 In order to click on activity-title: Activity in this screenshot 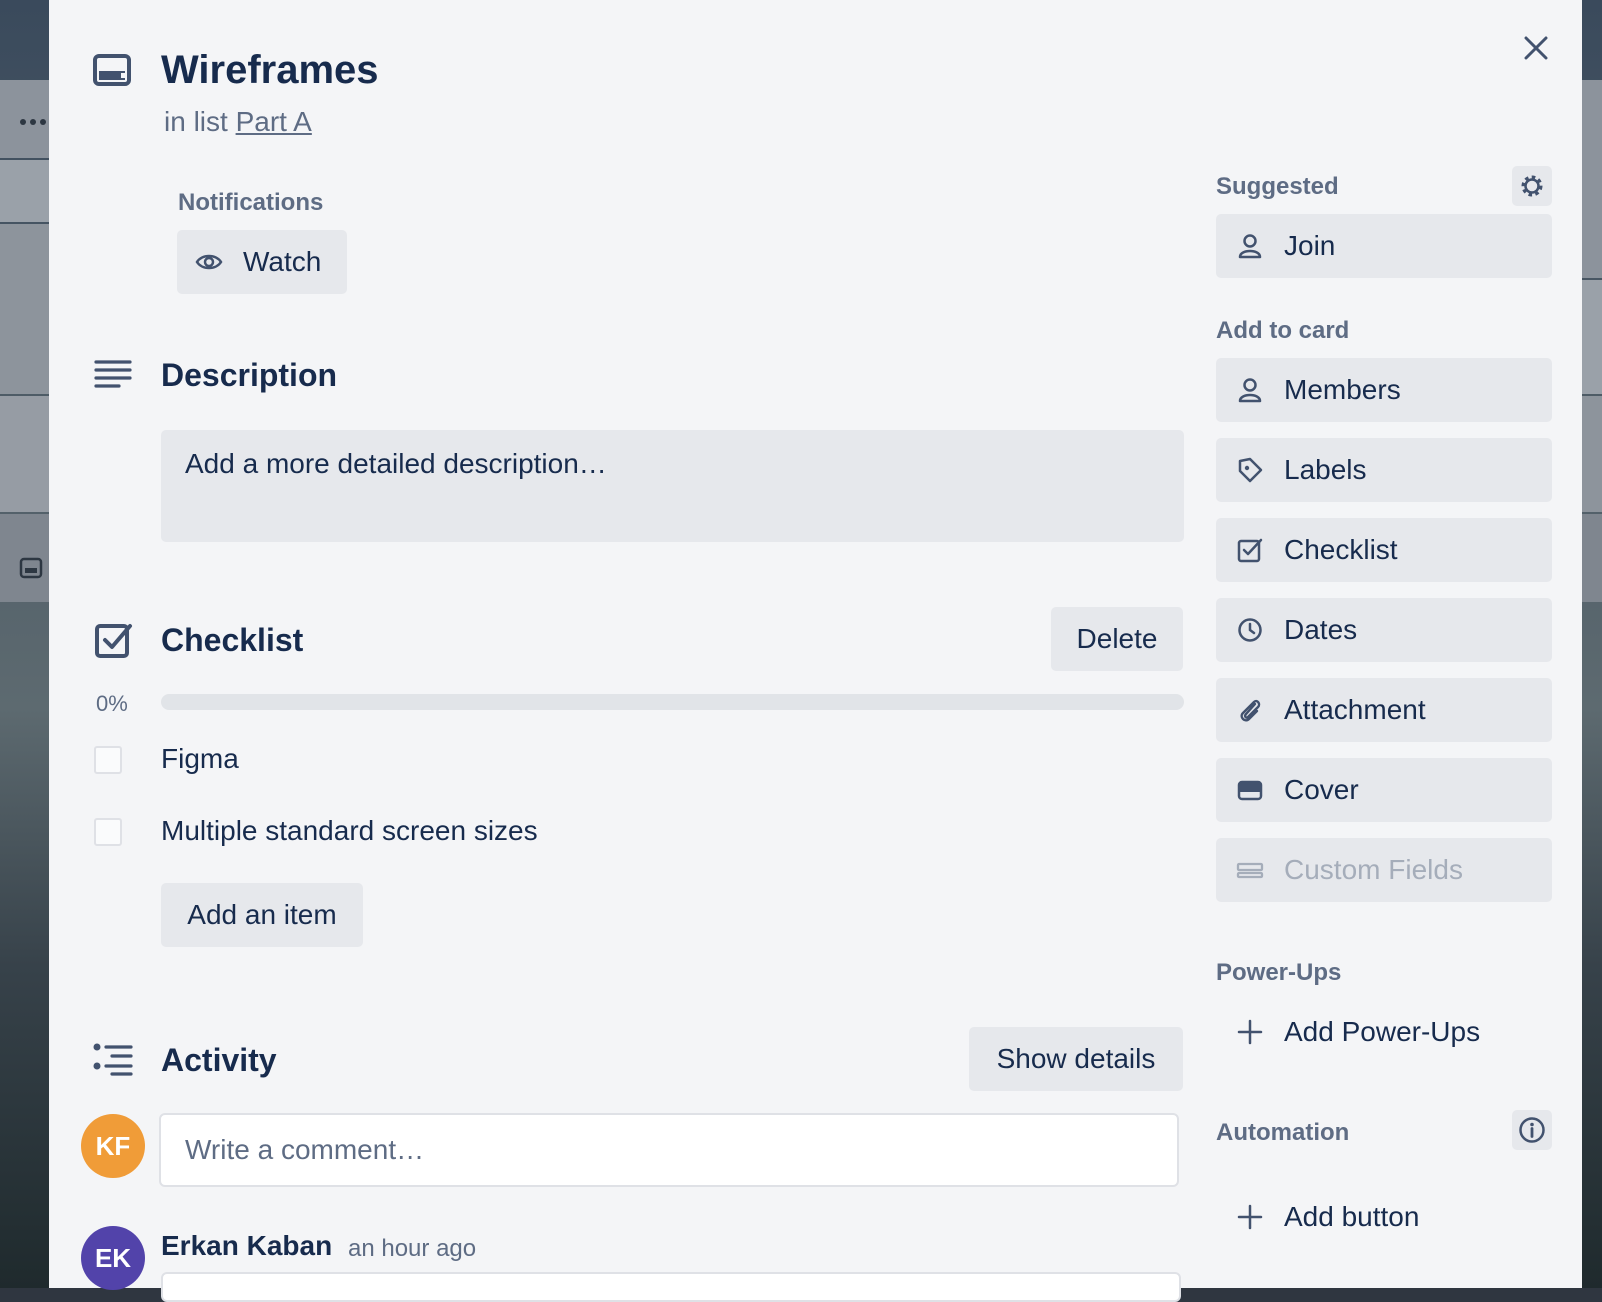, I will do `click(219, 1060)`.